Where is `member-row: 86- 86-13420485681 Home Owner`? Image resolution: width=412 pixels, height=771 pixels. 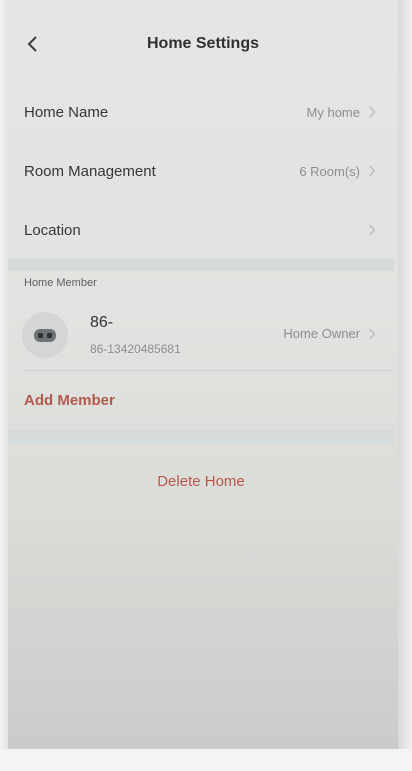
member-row: 86- 86-13420485681 Home Owner is located at coordinates (201, 335).